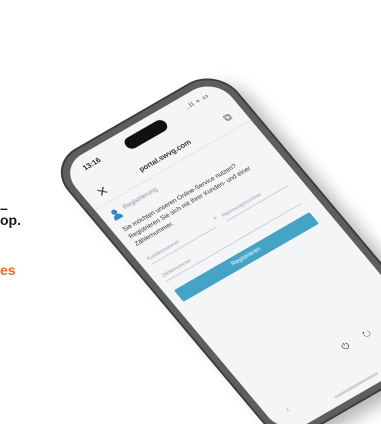 The width and height of the screenshot is (381, 424). What do you see at coordinates (356, 385) in the screenshot?
I see `home-indicator` at bounding box center [356, 385].